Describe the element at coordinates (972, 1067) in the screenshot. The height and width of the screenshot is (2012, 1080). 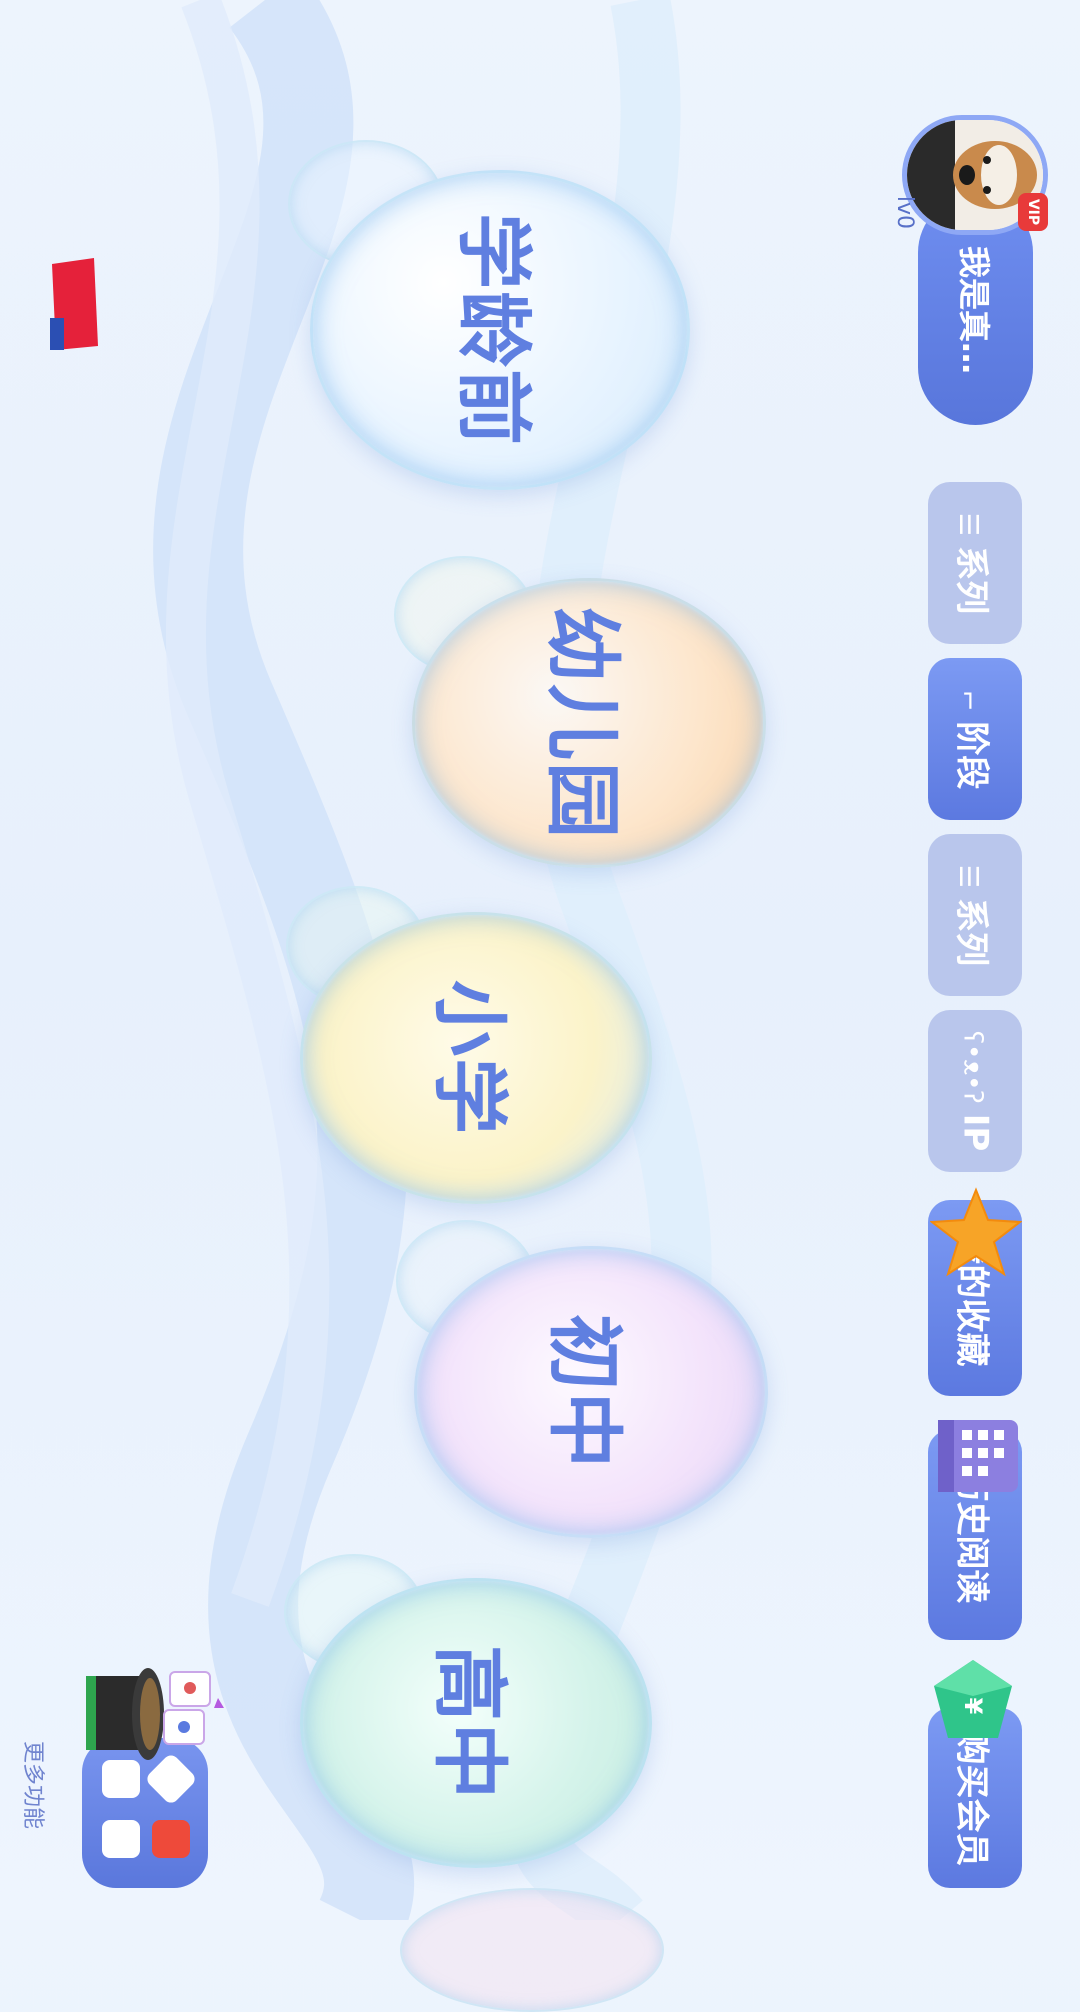
I see `bear-icon: ʕ•ᴥ•ʔ` at that location.